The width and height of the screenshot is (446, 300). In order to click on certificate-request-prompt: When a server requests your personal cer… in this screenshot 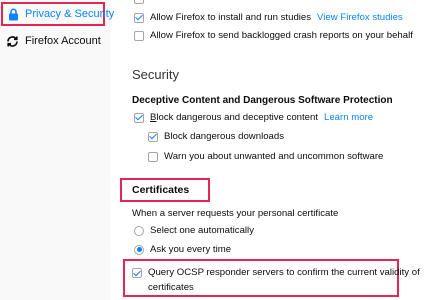, I will do `click(235, 213)`.